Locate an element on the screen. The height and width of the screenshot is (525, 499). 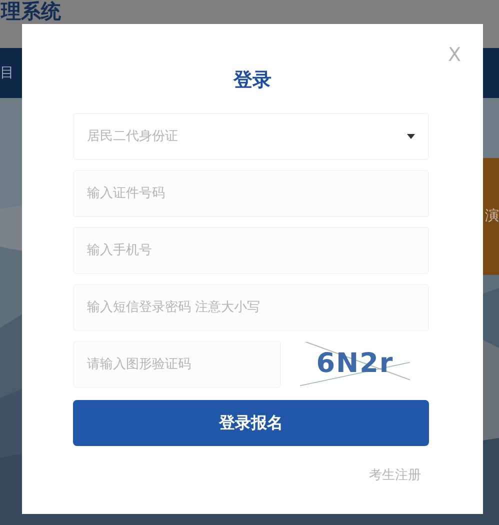
site-title: 理系统 is located at coordinates (31, 11).